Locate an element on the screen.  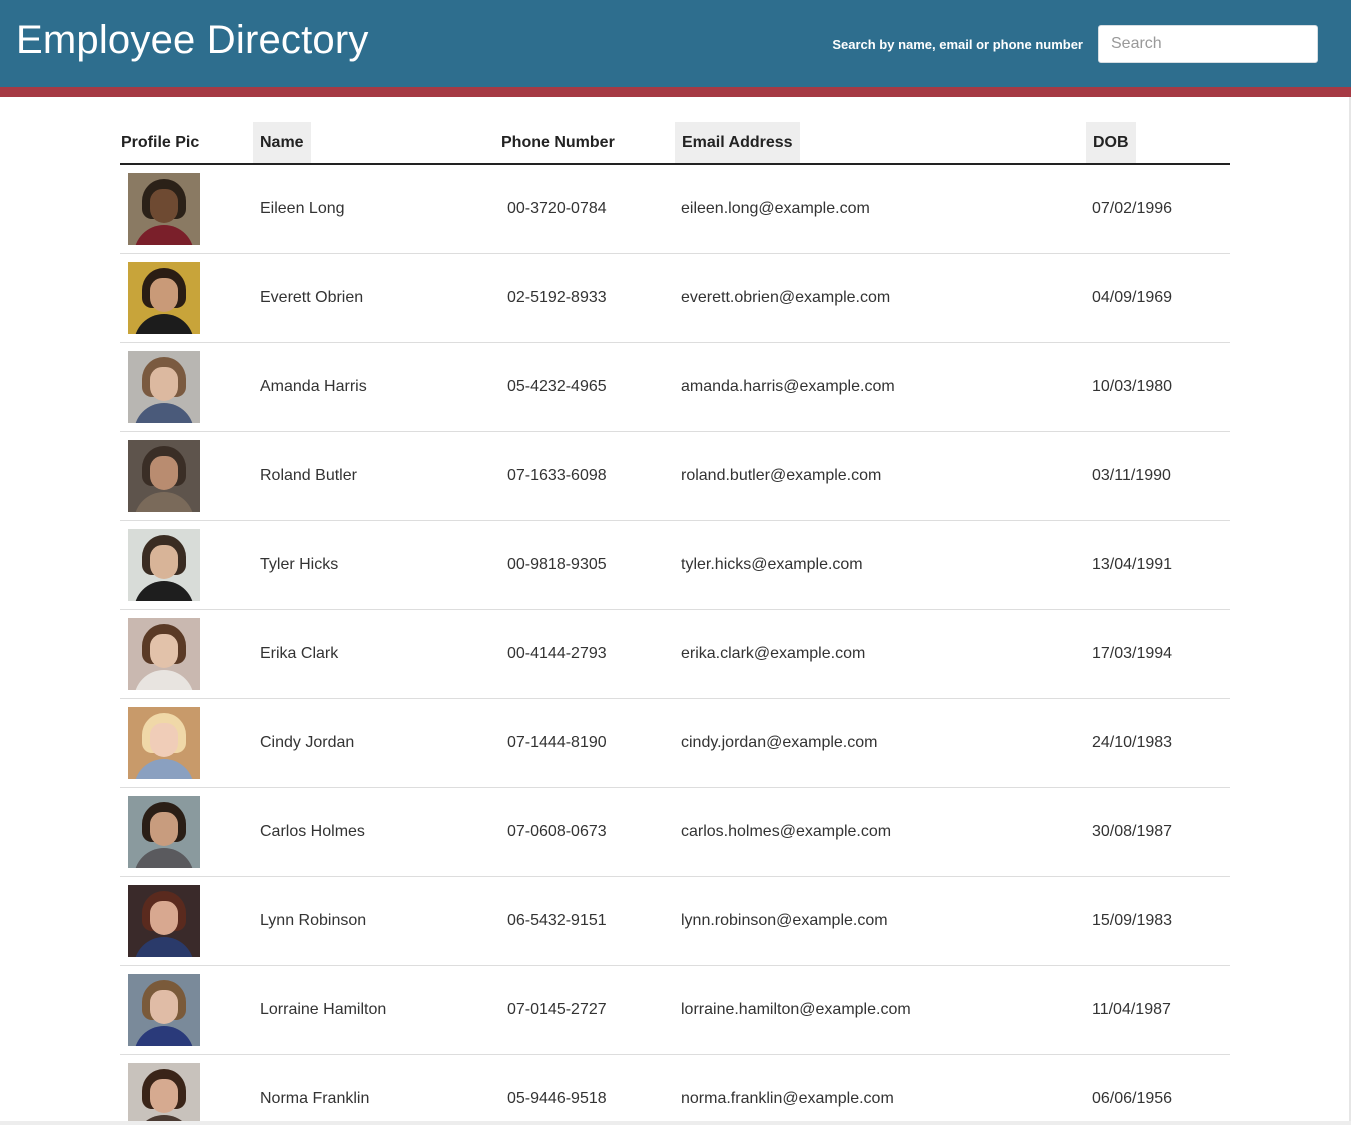
page-bottom-edge is located at coordinates (675, 1123).